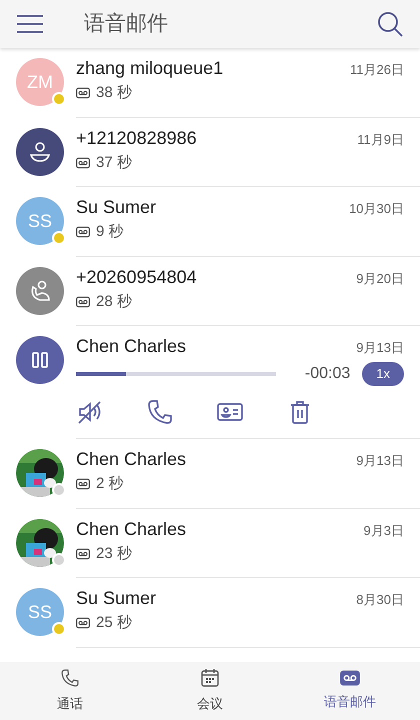  Describe the element at coordinates (114, 93) in the screenshot. I see `duration-label: 38 秒` at that location.